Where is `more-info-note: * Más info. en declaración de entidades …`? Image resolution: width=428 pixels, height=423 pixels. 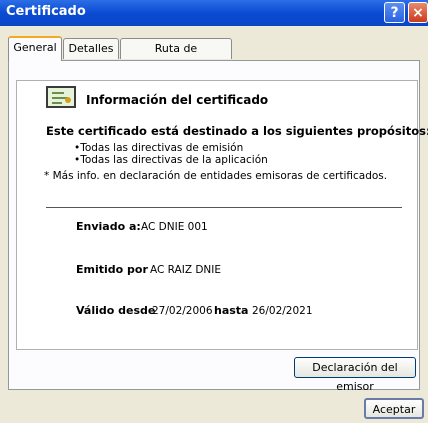
more-info-note: * Más info. en declaración de entidades … is located at coordinates (216, 176).